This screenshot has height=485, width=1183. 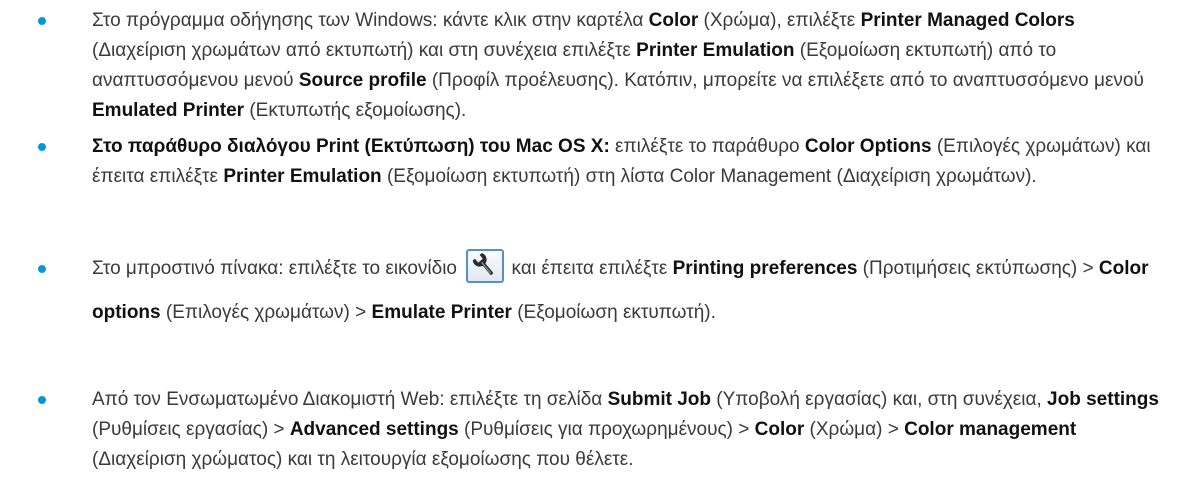 What do you see at coordinates (485, 265) in the screenshot?
I see `wrench-icon` at bounding box center [485, 265].